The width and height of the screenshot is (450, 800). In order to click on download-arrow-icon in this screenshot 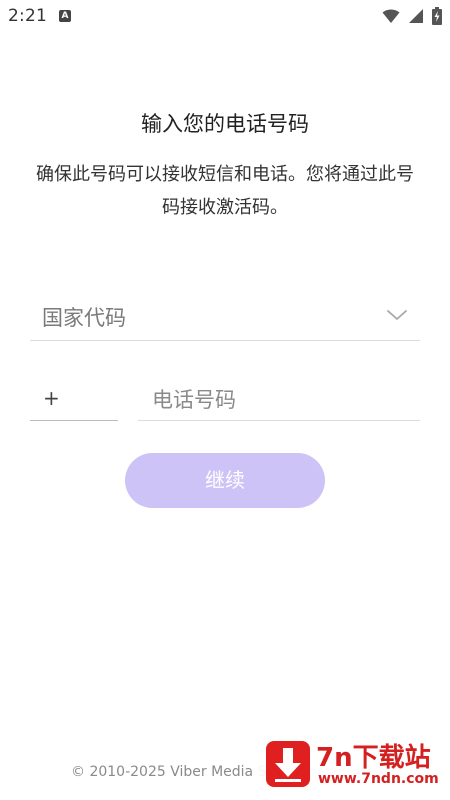, I will do `click(288, 764)`.